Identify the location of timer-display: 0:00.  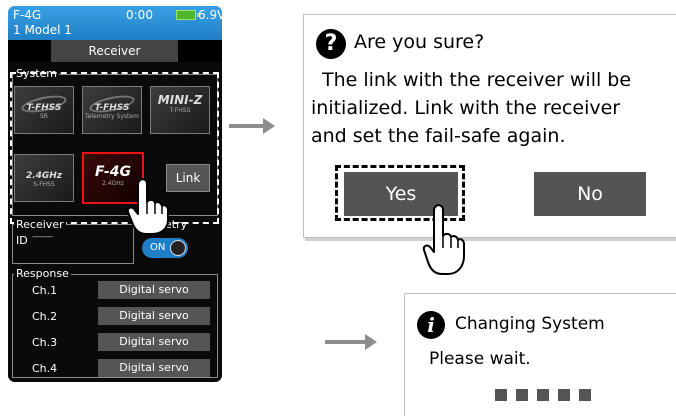
(139, 15).